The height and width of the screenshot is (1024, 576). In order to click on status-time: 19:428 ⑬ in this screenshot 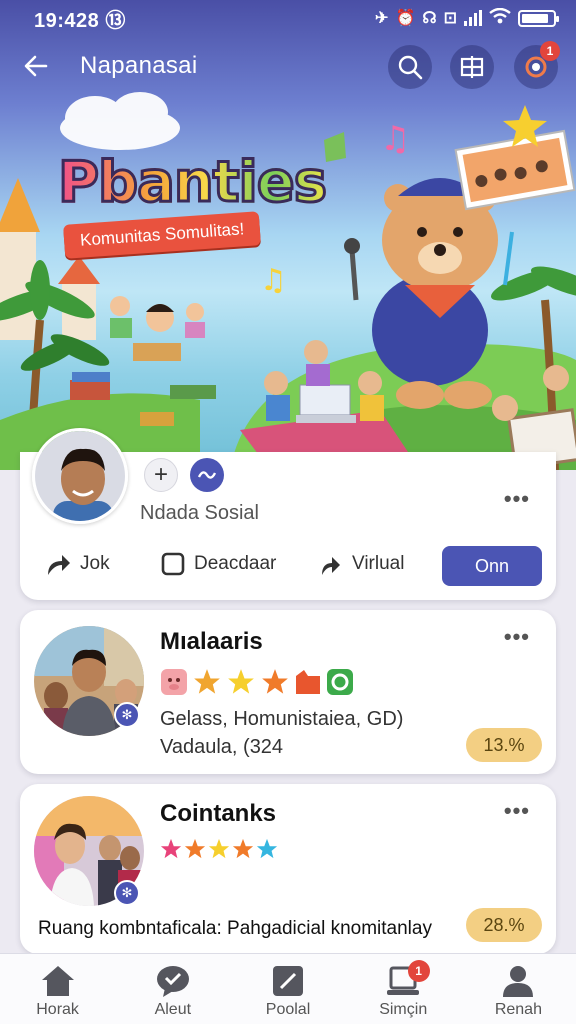, I will do `click(80, 20)`.